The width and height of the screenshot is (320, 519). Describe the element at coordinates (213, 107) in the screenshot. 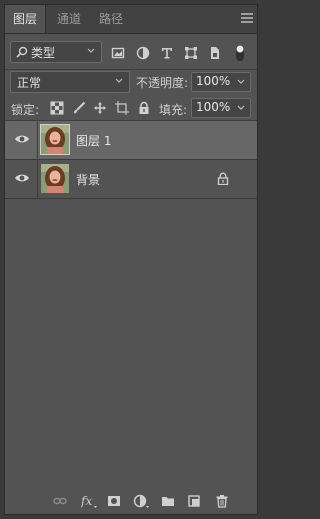

I see `fill-value: 100%` at that location.